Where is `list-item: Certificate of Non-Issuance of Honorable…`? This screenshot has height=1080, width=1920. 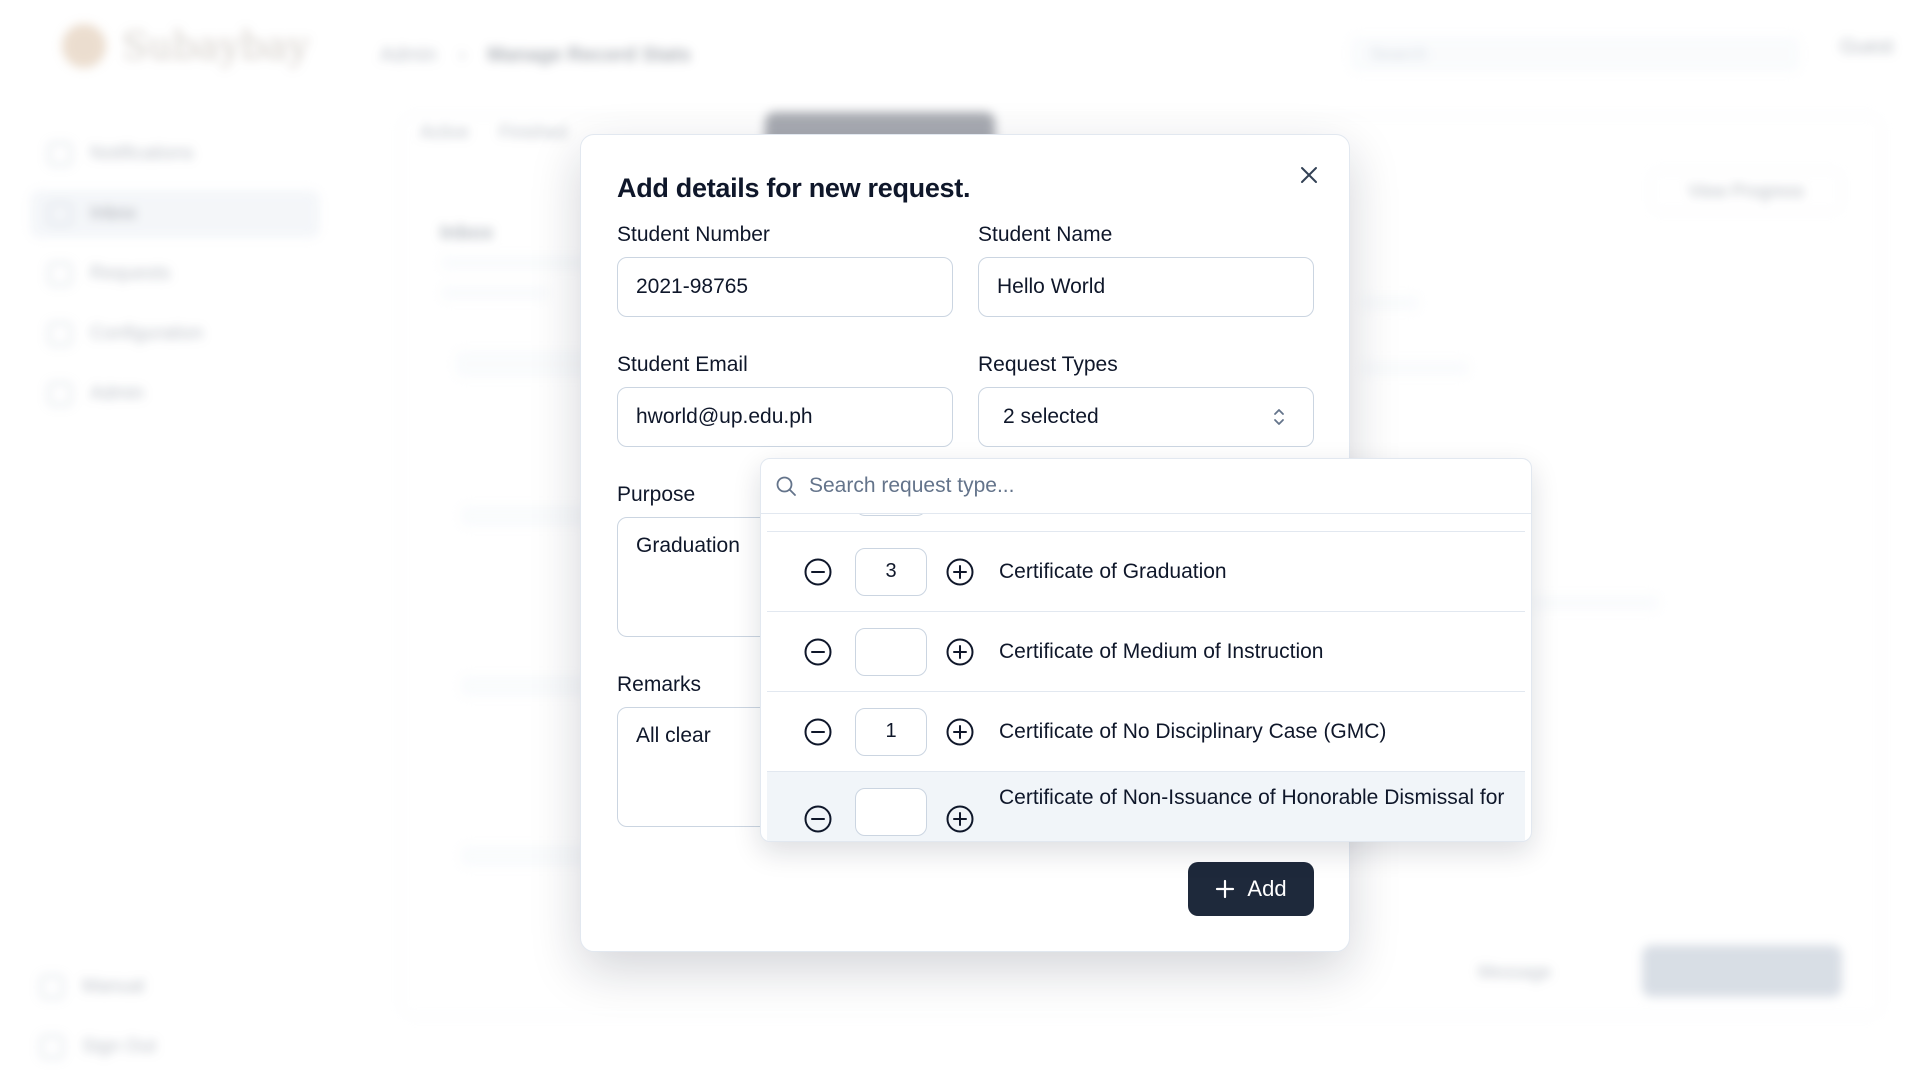
list-item: Certificate of Non-Issuance of Honorable… is located at coordinates (1146, 806).